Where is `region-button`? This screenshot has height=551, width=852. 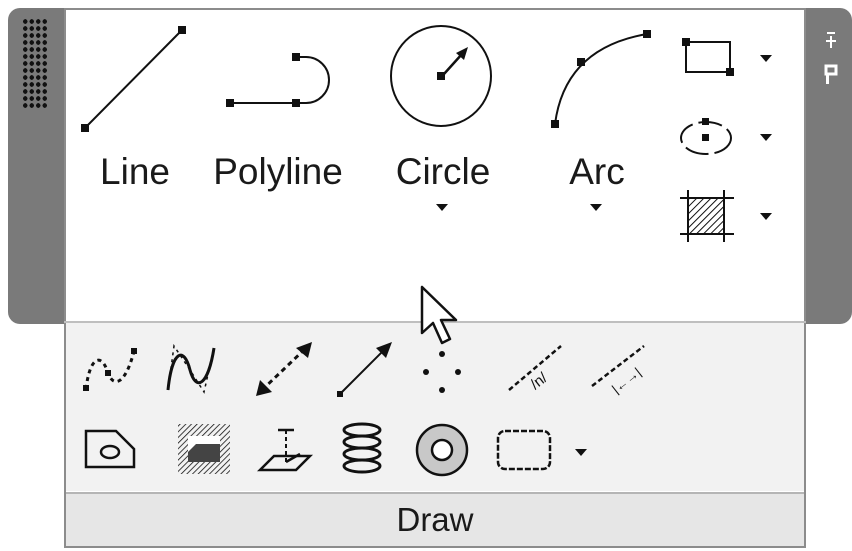
region-button is located at coordinates (110, 449).